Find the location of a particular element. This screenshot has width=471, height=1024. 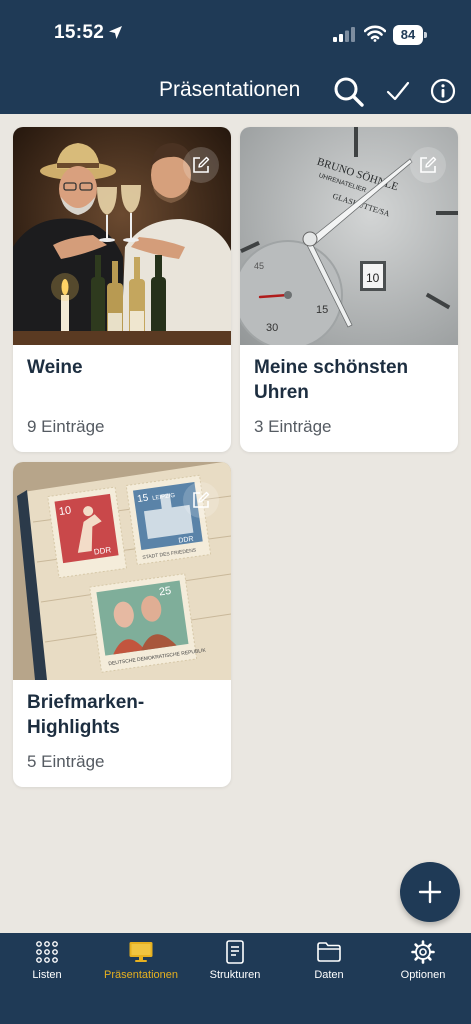

subdial-15: 15 is located at coordinates (322, 310).